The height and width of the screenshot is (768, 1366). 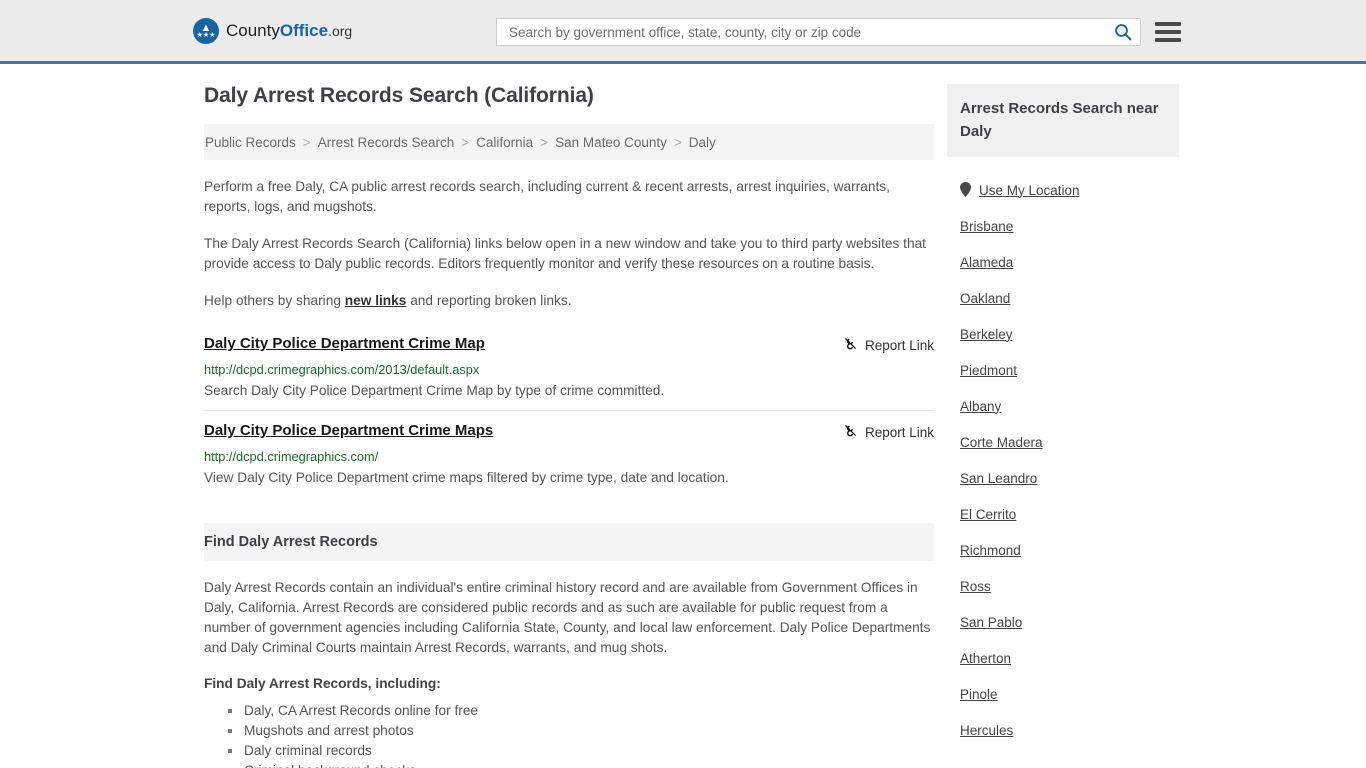 What do you see at coordinates (986, 334) in the screenshot?
I see `sidebar-city-link: Berkeley` at bounding box center [986, 334].